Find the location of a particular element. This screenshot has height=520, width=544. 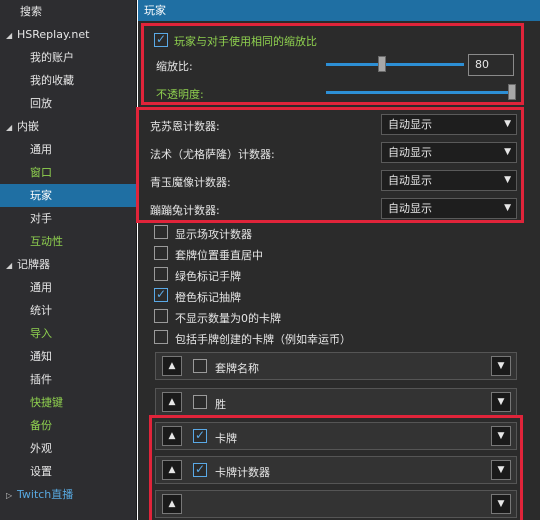

sidebar-item-label: 统计 is located at coordinates (41, 310).